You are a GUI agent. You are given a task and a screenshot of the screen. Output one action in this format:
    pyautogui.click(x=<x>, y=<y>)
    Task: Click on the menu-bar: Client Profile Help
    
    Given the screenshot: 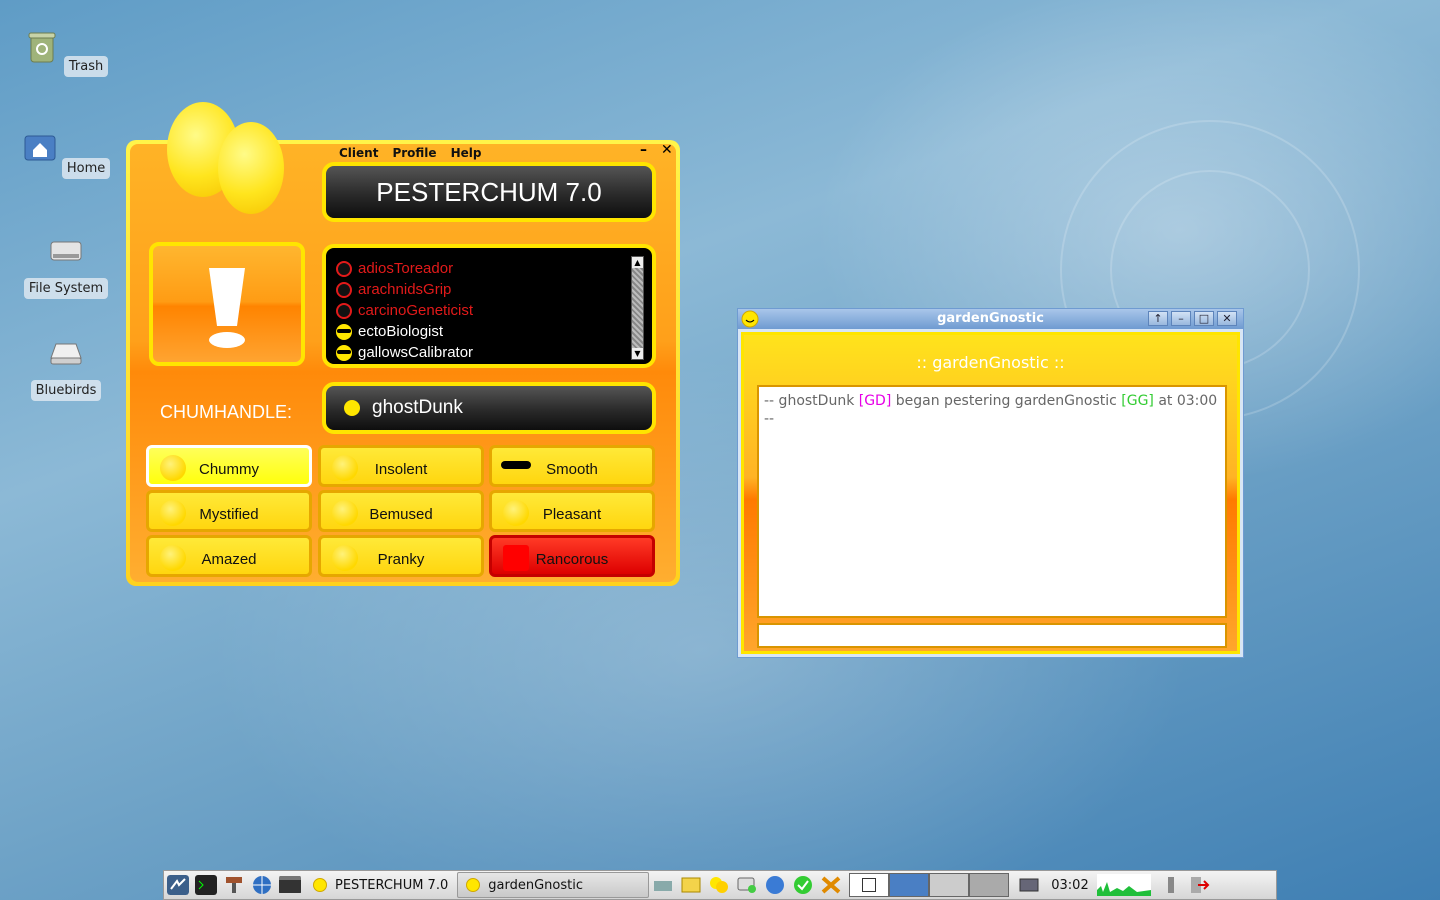 What is the action you would take?
    pyautogui.click(x=410, y=153)
    